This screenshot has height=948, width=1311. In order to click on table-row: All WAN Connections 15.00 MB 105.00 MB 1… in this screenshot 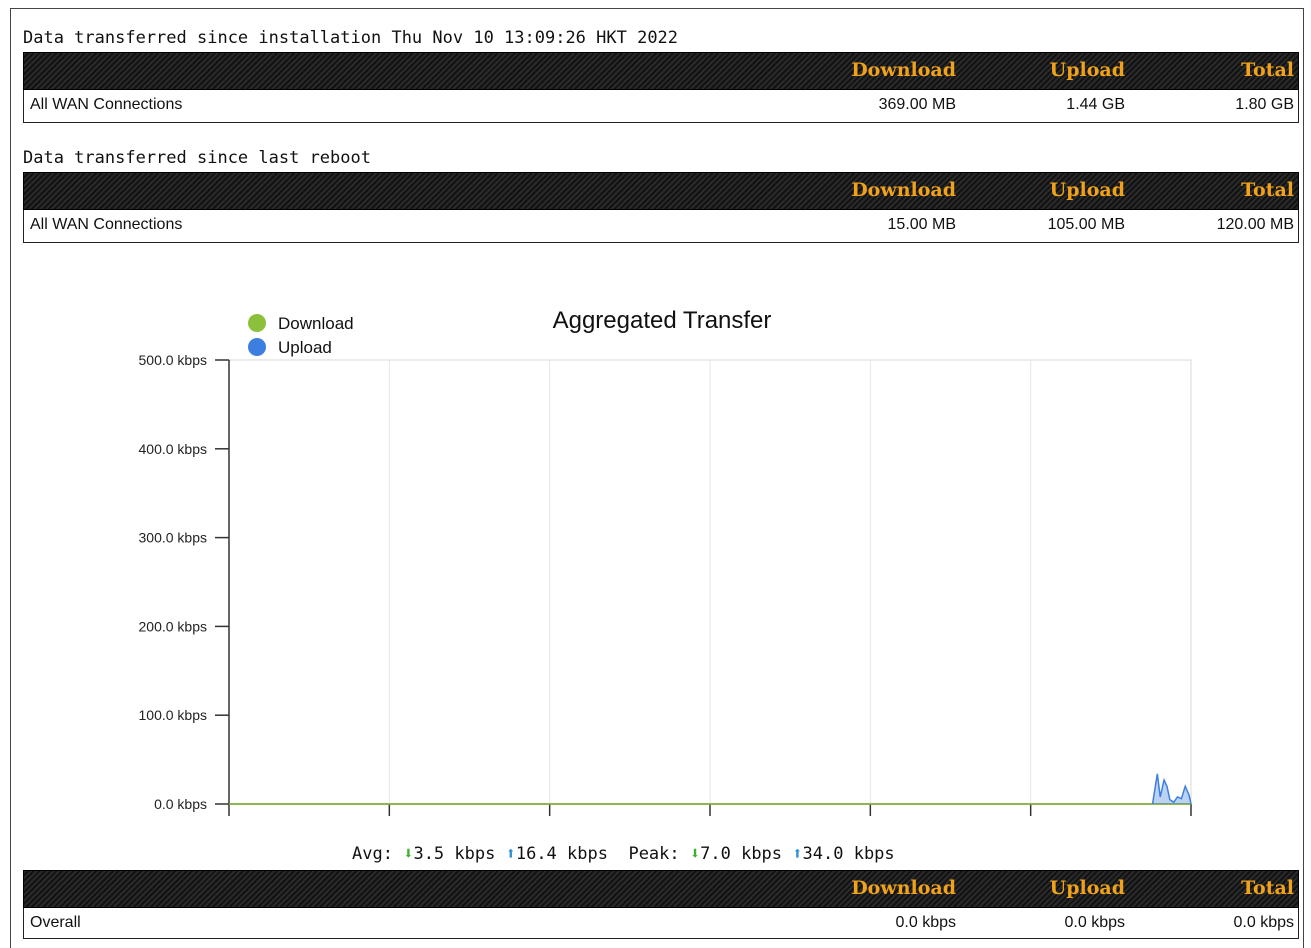, I will do `click(661, 226)`.